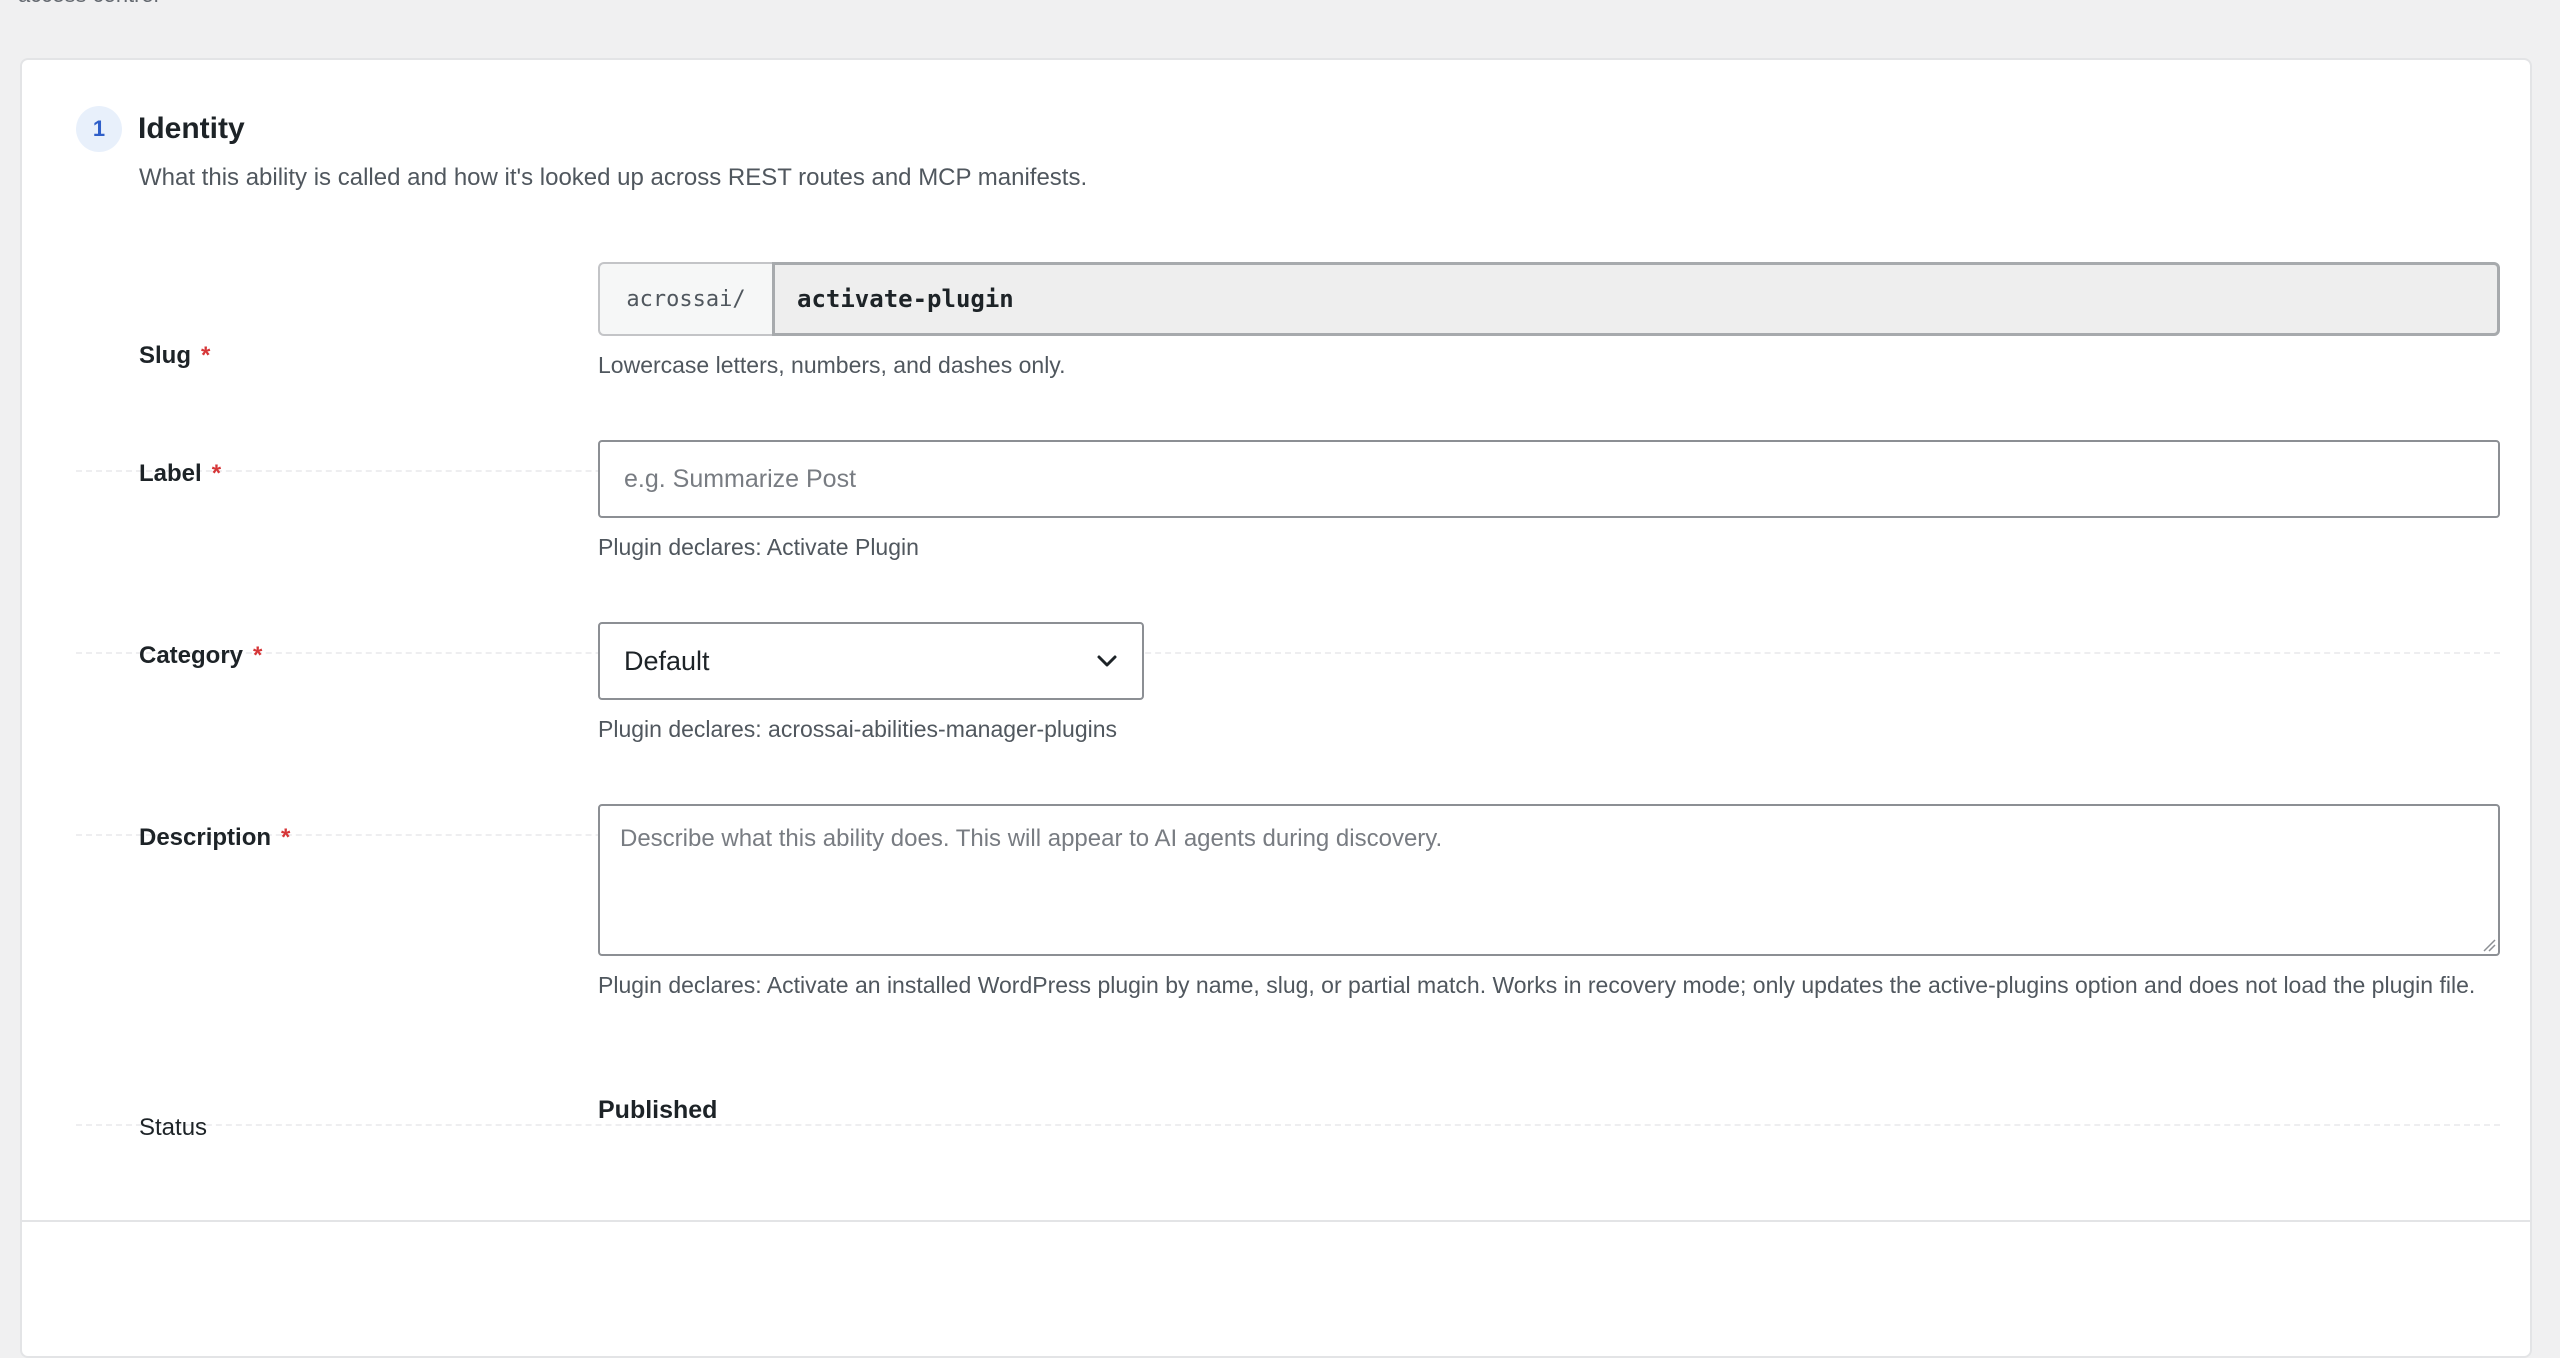 This screenshot has height=1358, width=2560. Describe the element at coordinates (758, 547) in the screenshot. I see `label-help-text: Plugin declares: Activate Plugin` at that location.